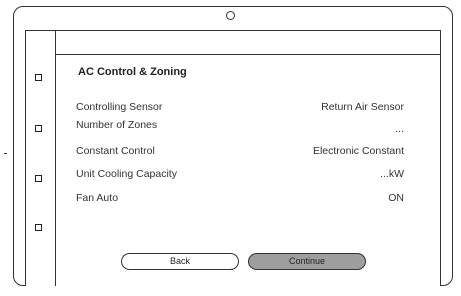 Image resolution: width=461 pixels, height=296 pixels. Describe the element at coordinates (115, 151) in the screenshot. I see `setting-label-constant-control: Constant Control` at that location.